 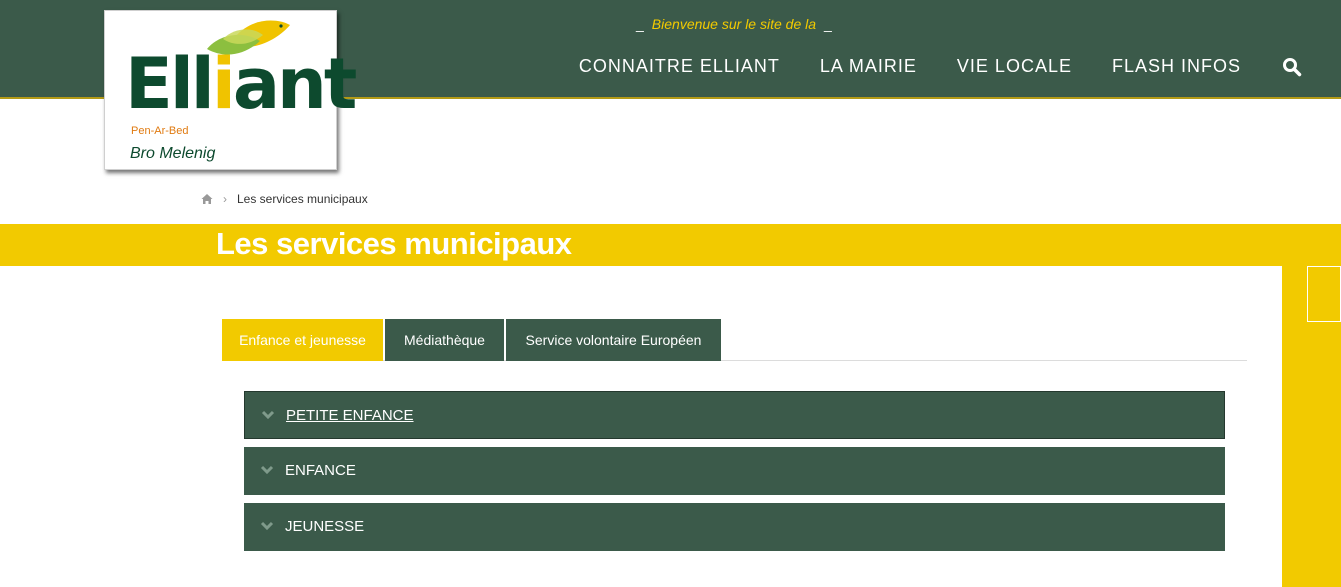 What do you see at coordinates (734, 415) in the screenshot?
I see `accordion-petite-enfance: PETITE ENFANCE` at bounding box center [734, 415].